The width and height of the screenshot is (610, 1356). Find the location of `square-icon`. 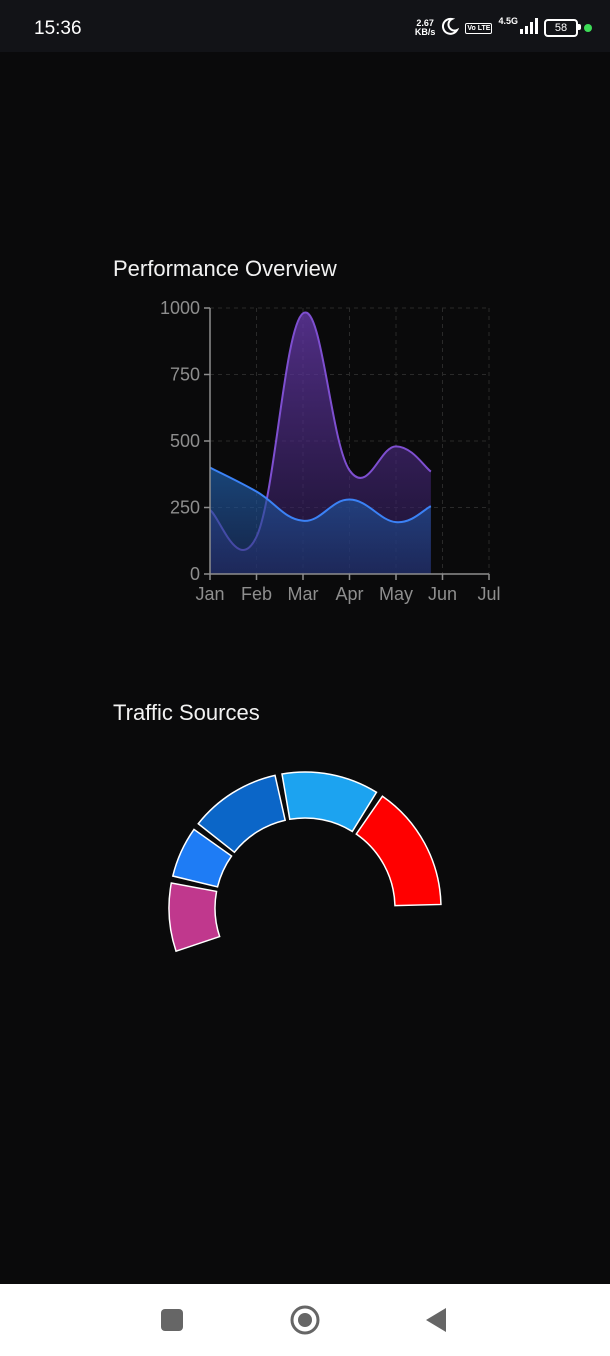

square-icon is located at coordinates (172, 1320).